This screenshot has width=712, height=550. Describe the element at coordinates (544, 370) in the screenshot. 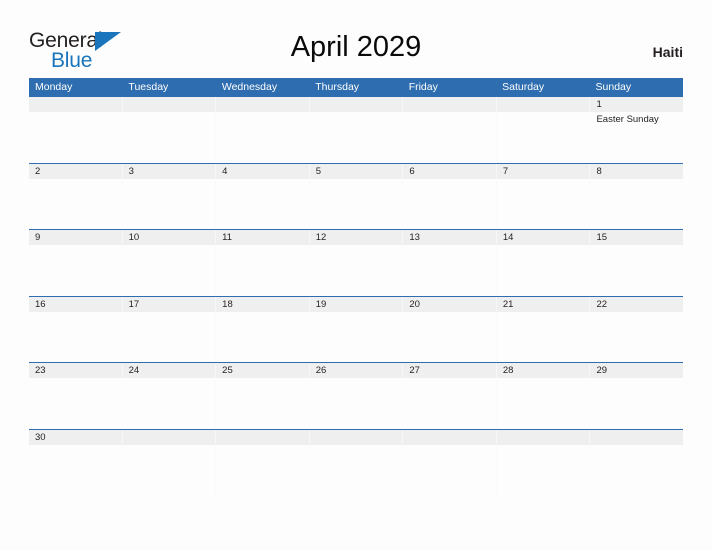

I see `day-number: 28` at that location.